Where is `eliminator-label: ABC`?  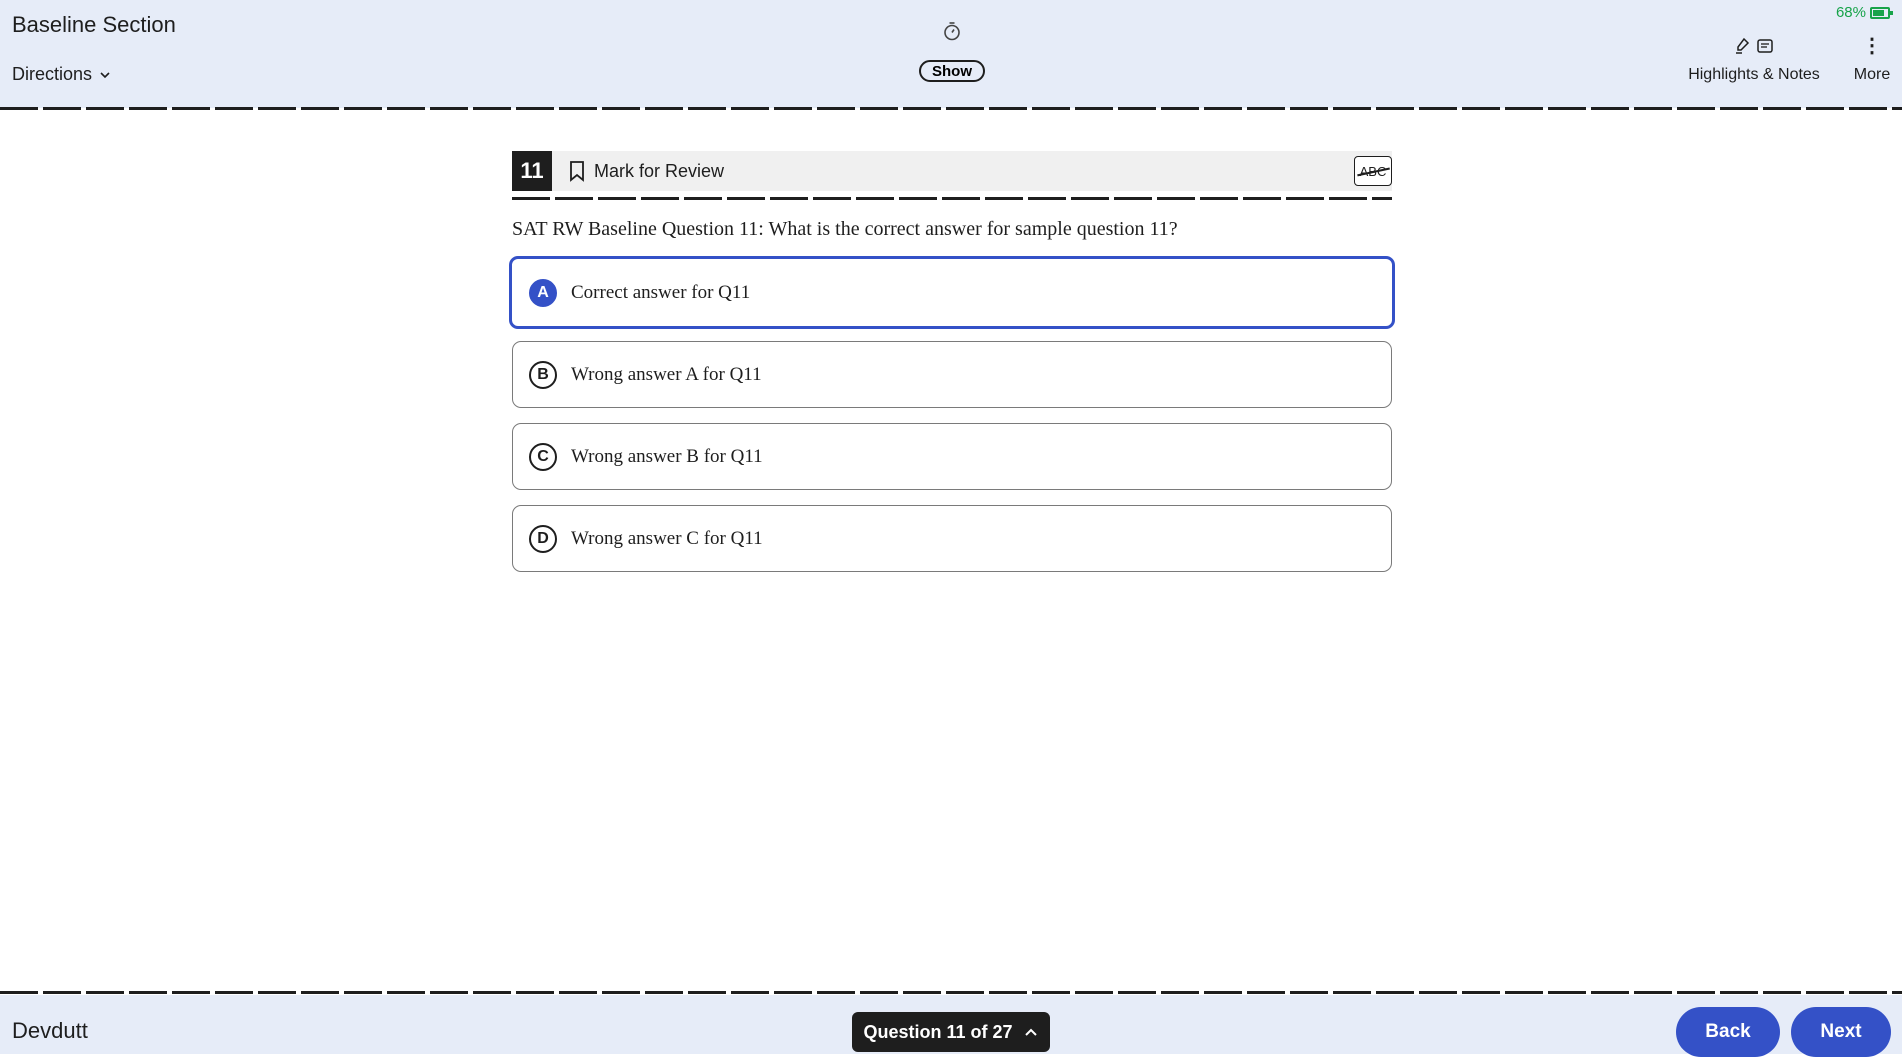 eliminator-label: ABC is located at coordinates (1373, 171).